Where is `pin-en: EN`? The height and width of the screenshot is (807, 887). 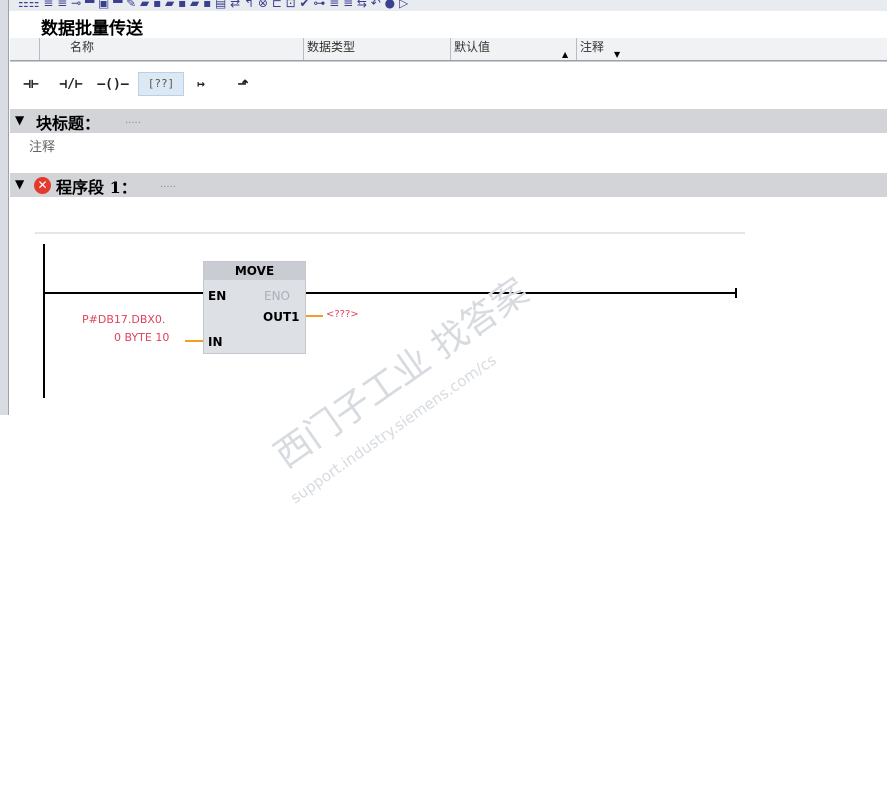
pin-en: EN is located at coordinates (217, 296).